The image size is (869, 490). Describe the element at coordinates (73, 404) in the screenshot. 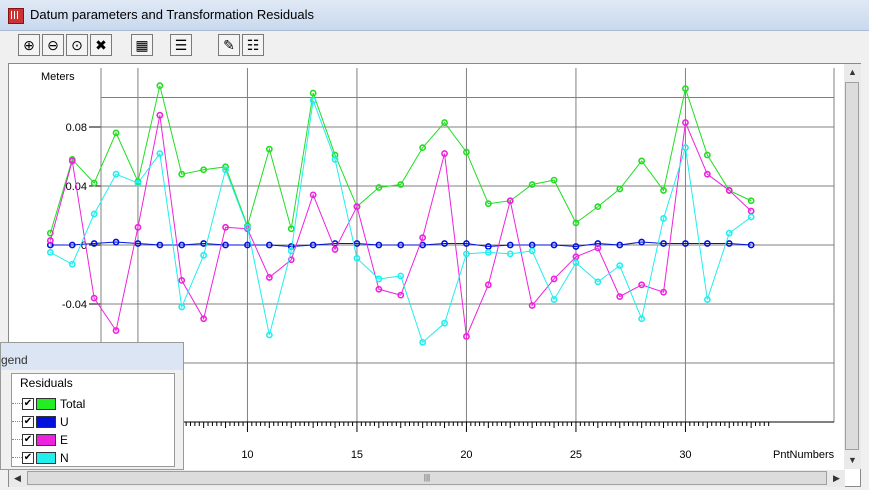

I see `legend-item-label: Total` at that location.